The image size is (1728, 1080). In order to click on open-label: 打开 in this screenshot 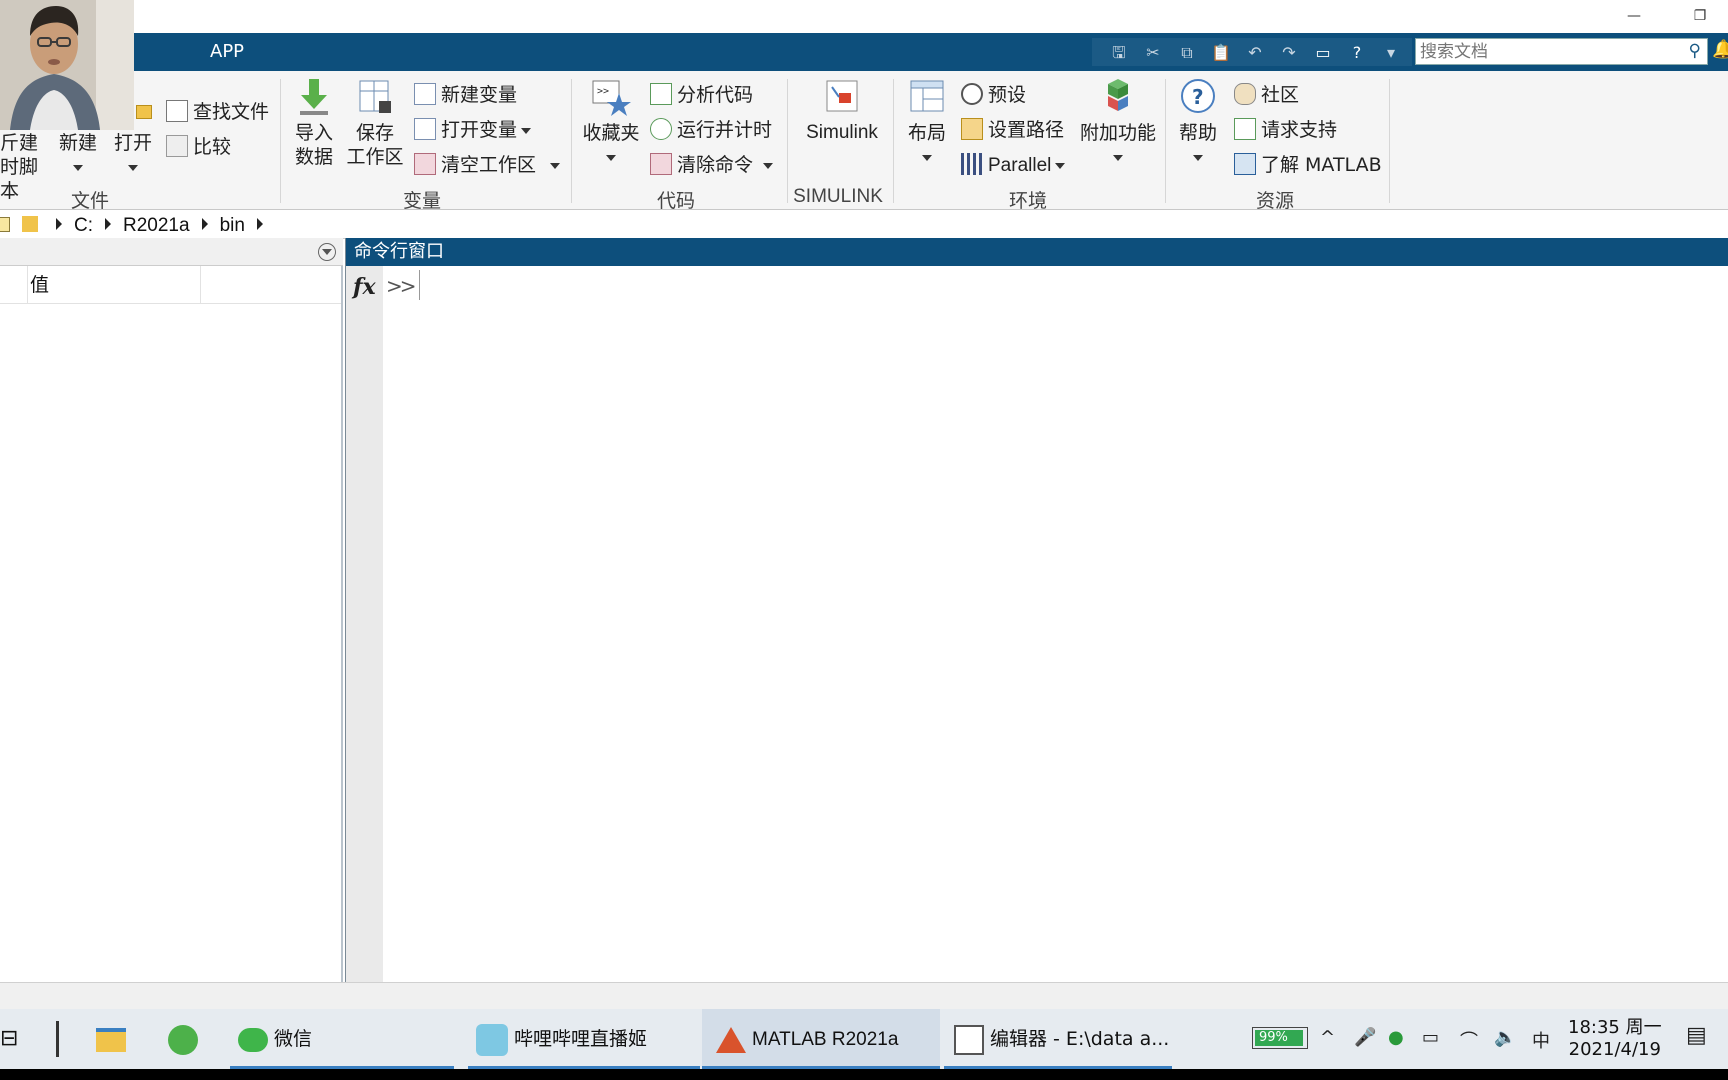, I will do `click(132, 143)`.